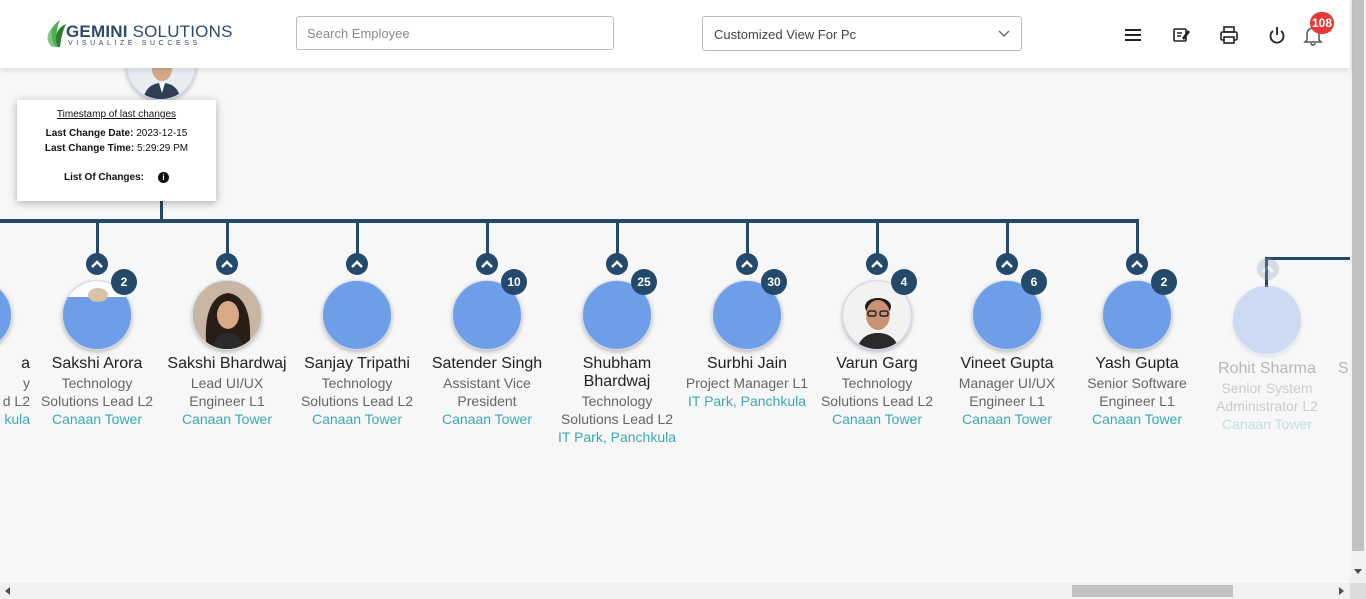 This screenshot has width=1366, height=599. Describe the element at coordinates (1181, 35) in the screenshot. I see `edit-notes-icon` at that location.